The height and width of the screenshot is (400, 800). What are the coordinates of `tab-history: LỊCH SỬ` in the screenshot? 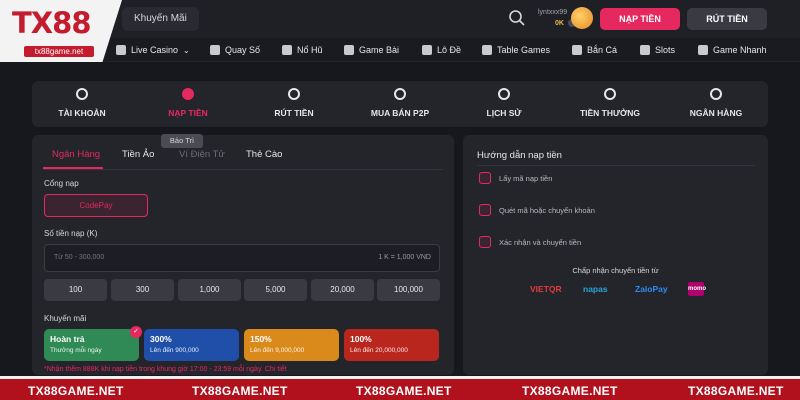 It's located at (504, 103).